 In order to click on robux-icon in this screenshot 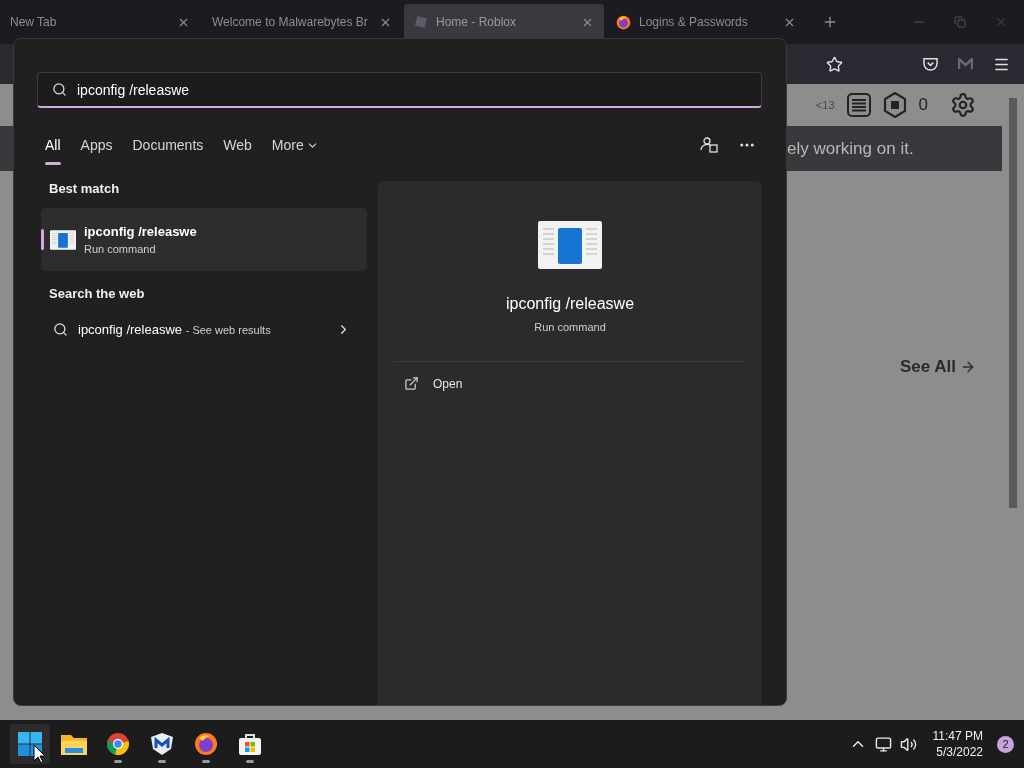, I will do `click(894, 105)`.